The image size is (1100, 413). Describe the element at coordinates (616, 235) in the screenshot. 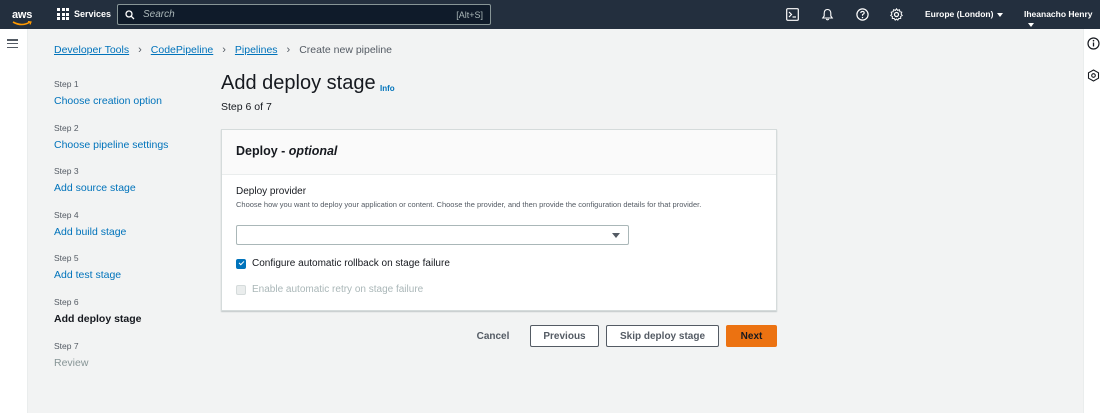

I see `caret-down-icon` at that location.